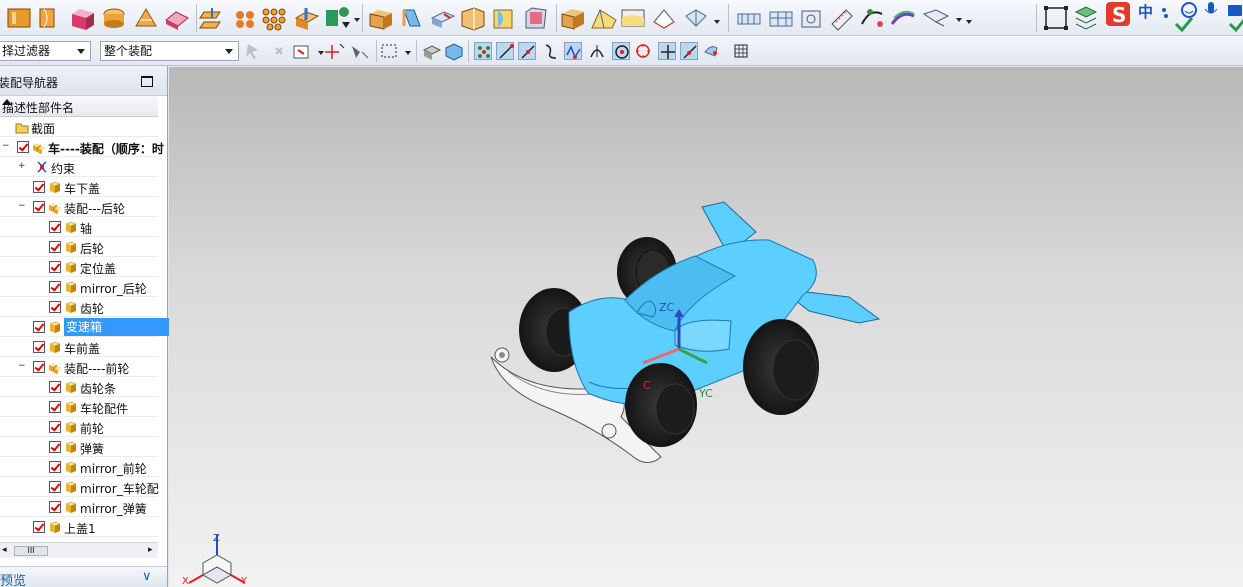 The width and height of the screenshot is (1243, 587). I want to click on boolean-icon, so click(307, 19).